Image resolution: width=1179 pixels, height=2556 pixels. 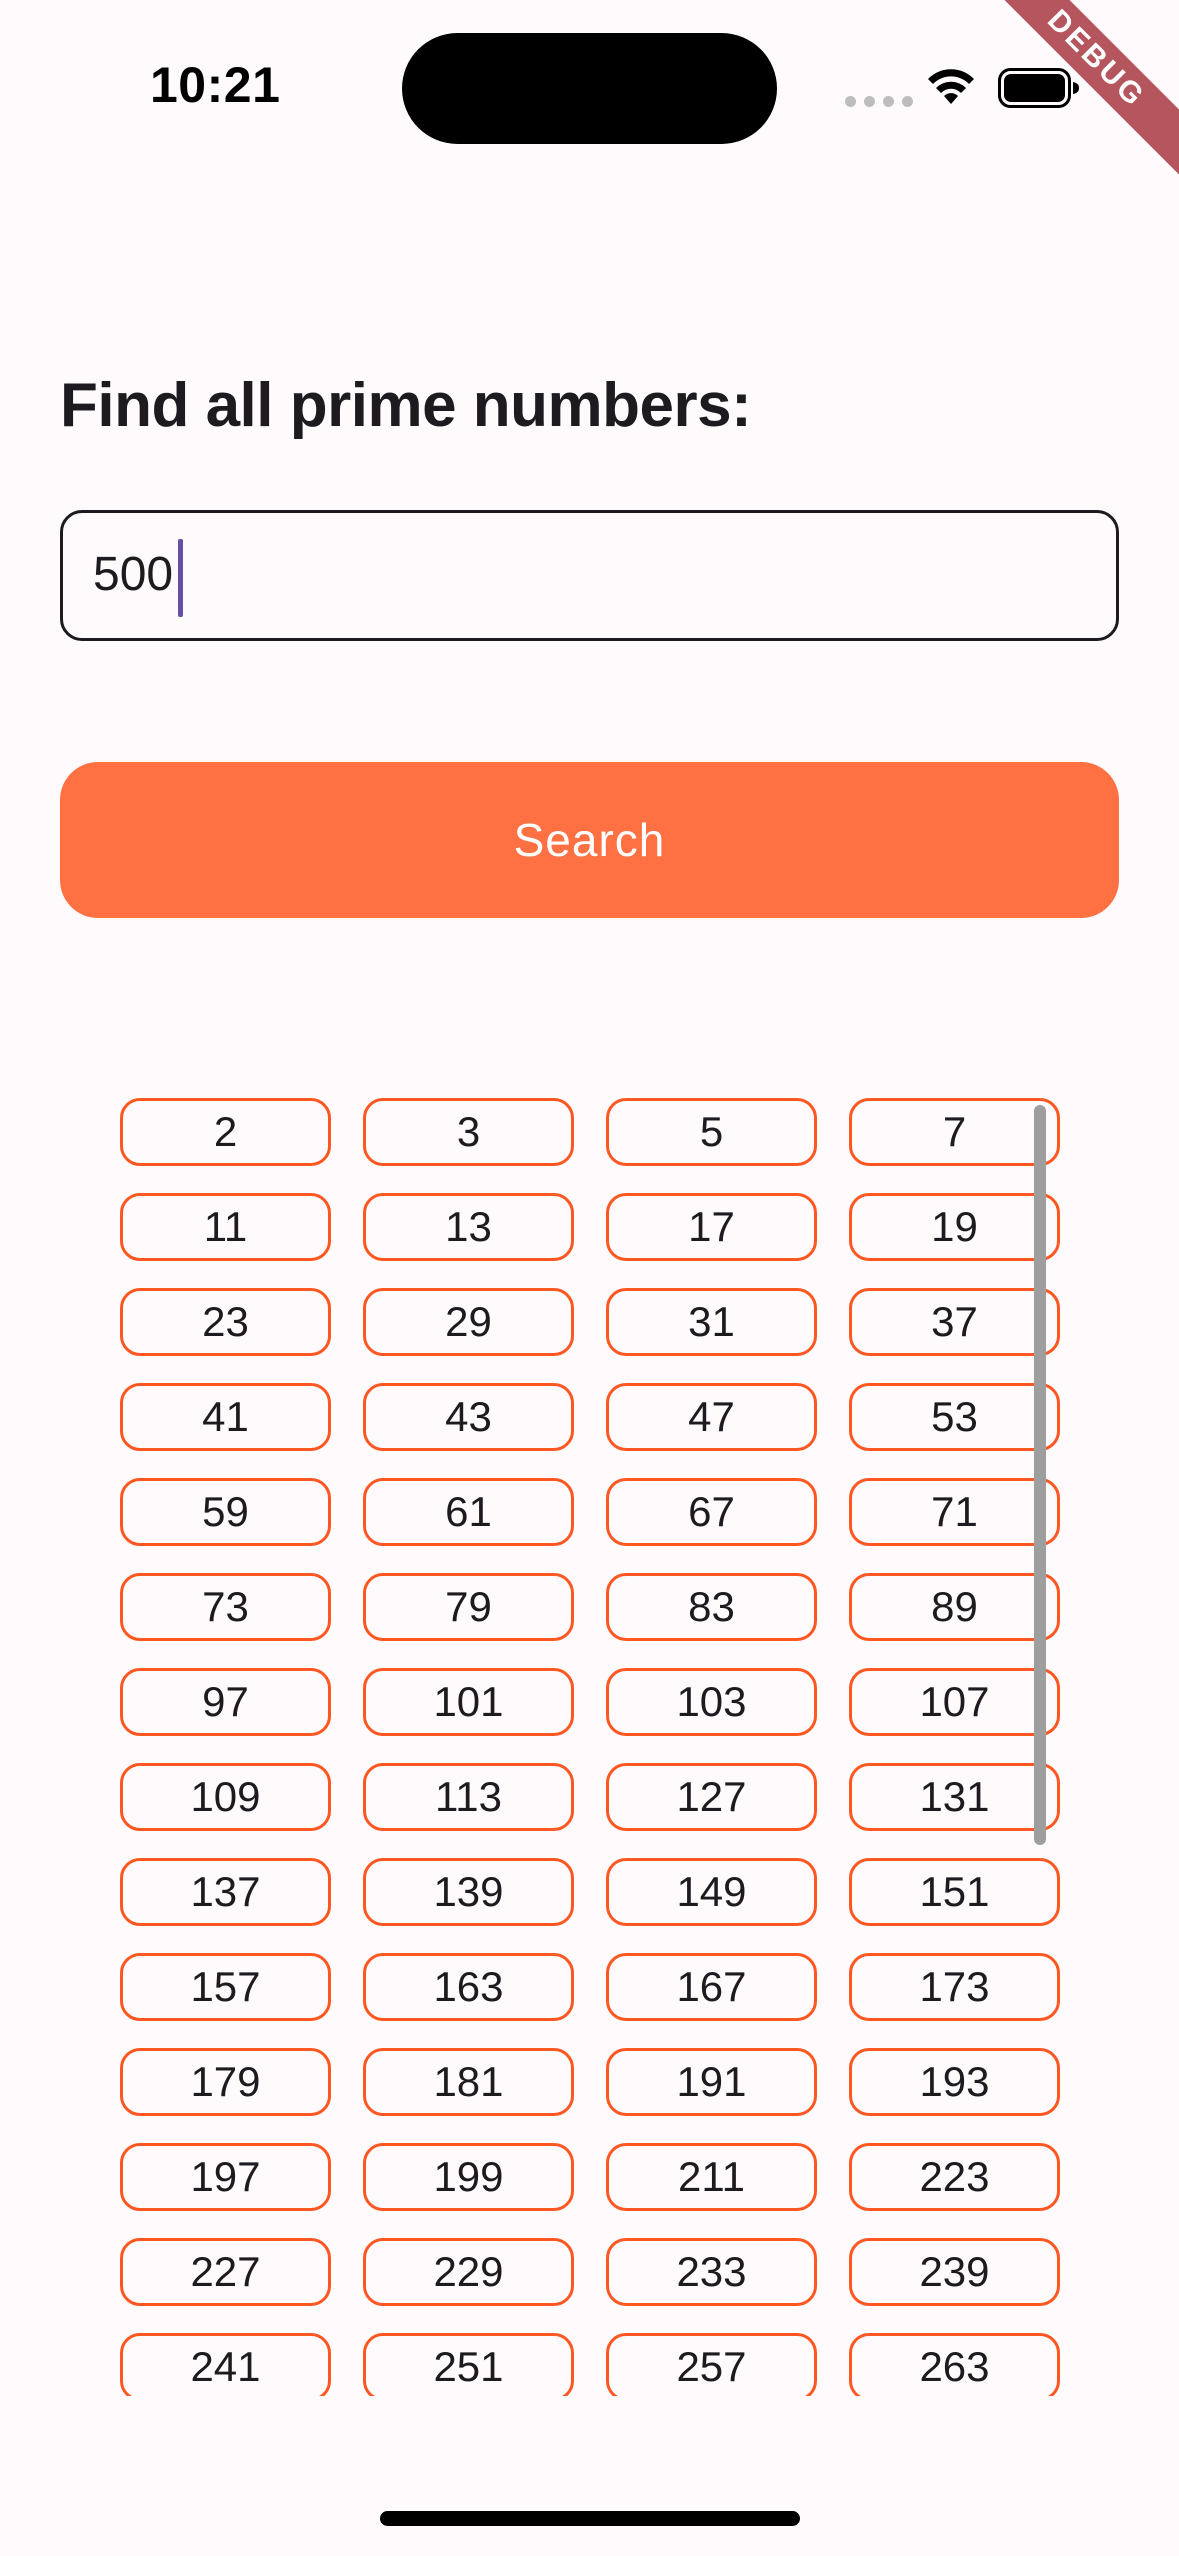 I want to click on prime-chip: 197, so click(x=225, y=2177).